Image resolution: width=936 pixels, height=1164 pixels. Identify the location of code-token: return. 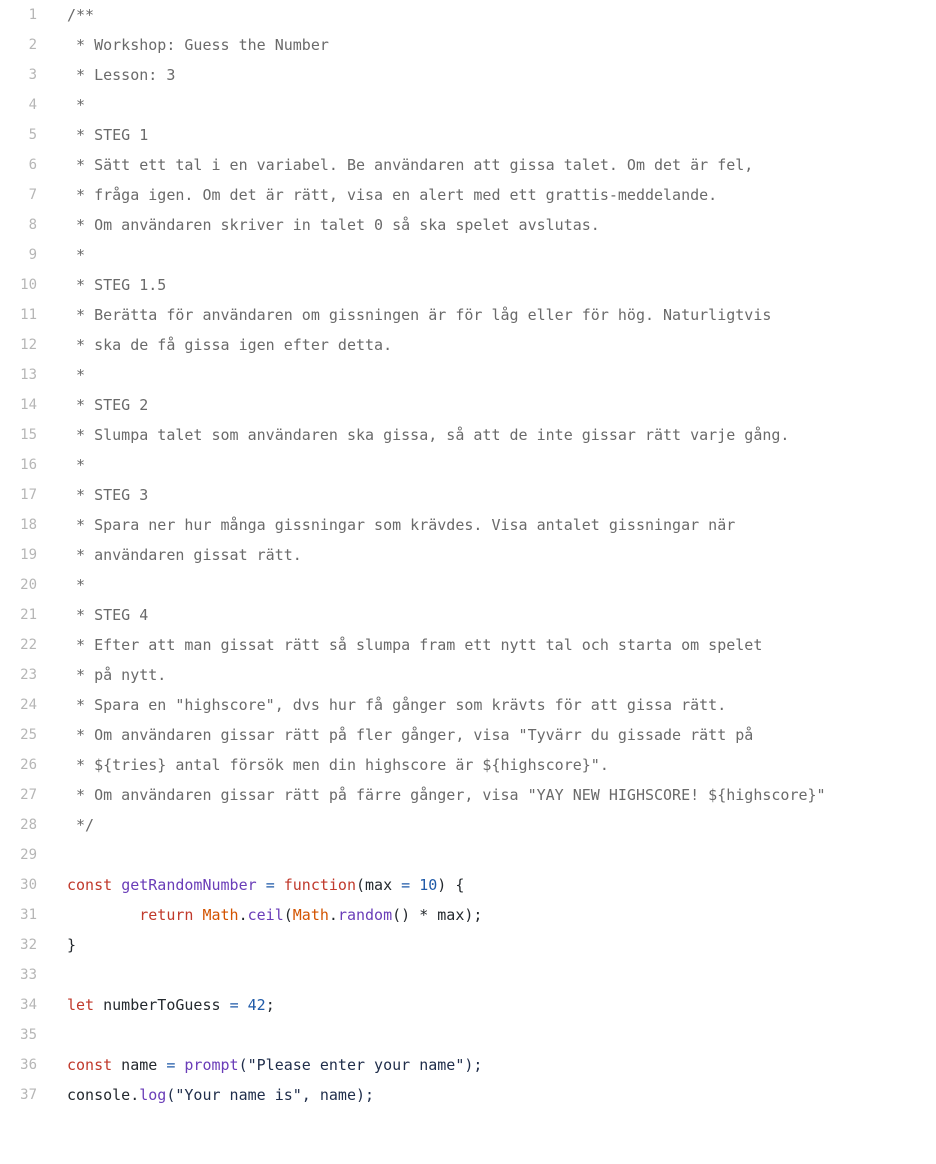
(166, 915).